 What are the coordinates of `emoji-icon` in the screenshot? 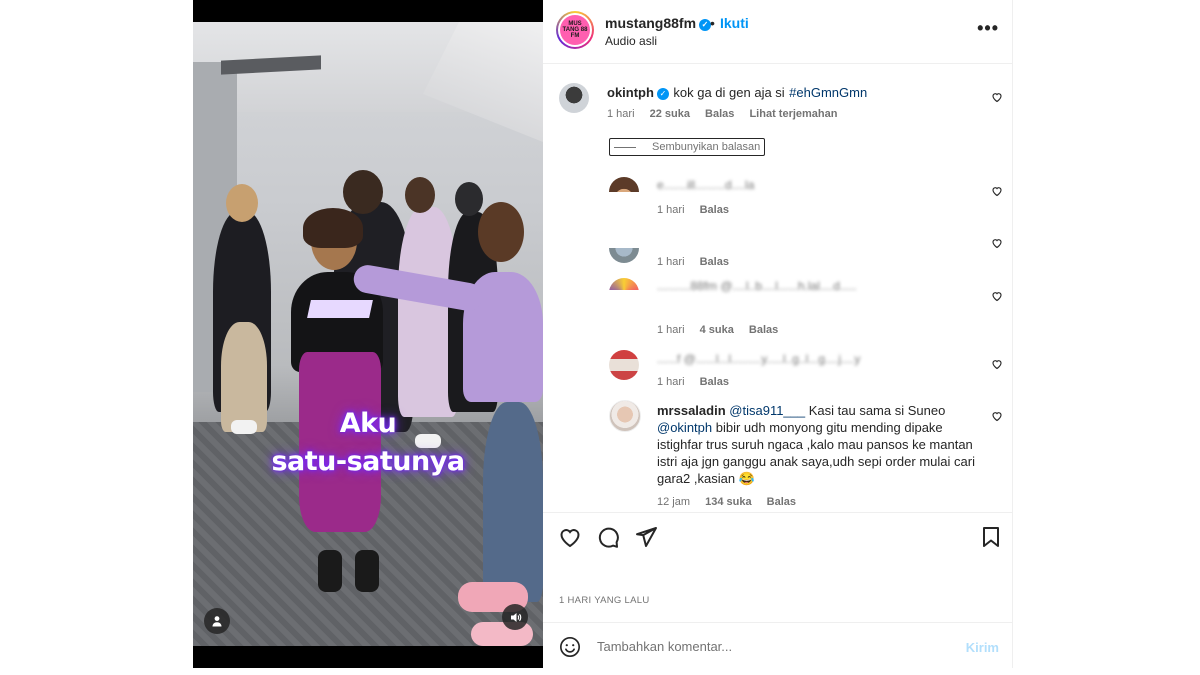 It's located at (570, 647).